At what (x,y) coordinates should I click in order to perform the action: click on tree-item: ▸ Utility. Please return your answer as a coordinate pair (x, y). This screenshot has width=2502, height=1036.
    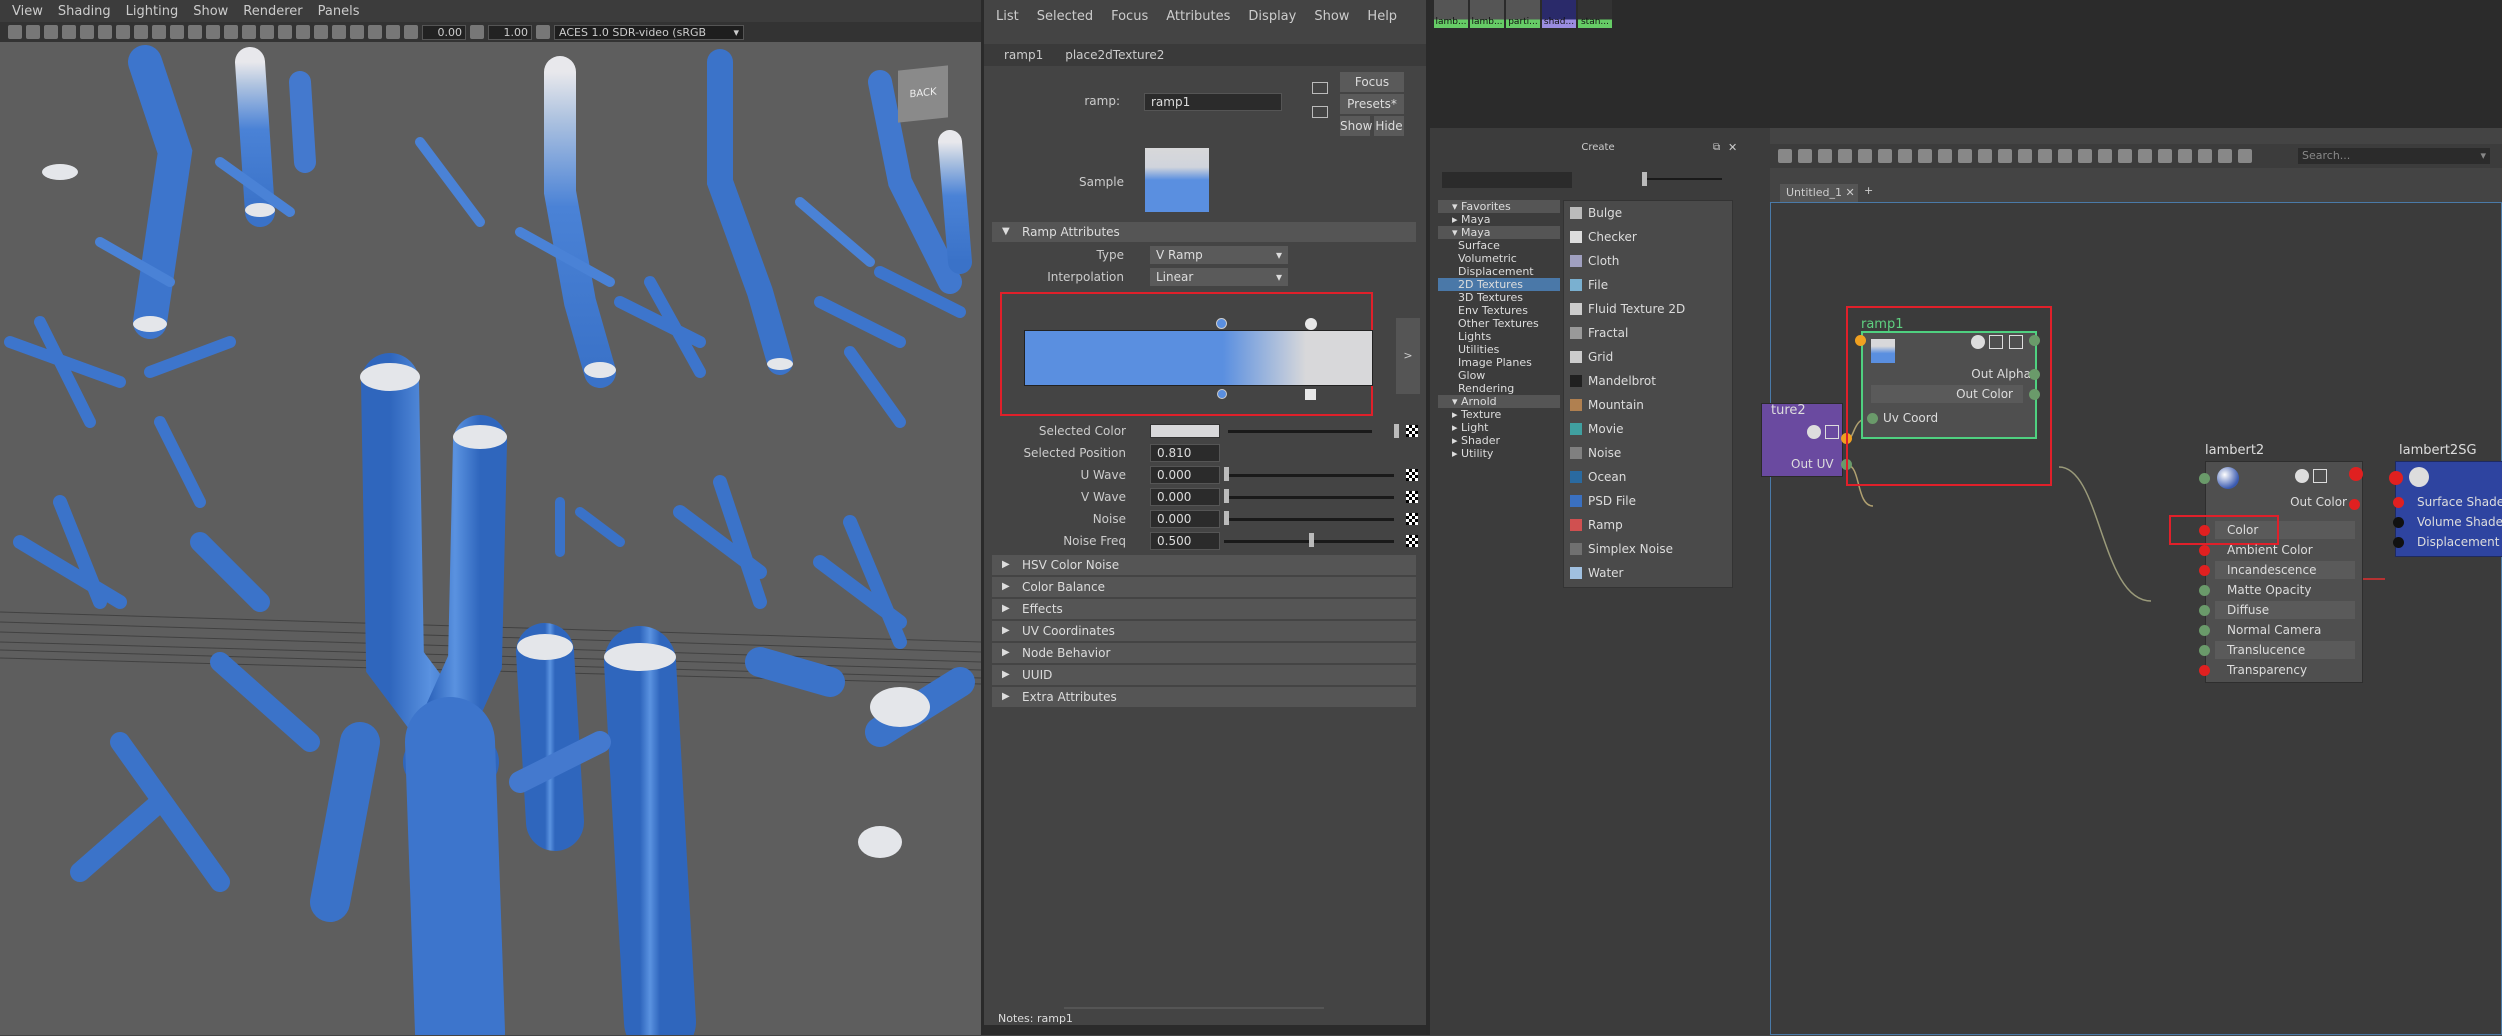
    Looking at the image, I should click on (1499, 453).